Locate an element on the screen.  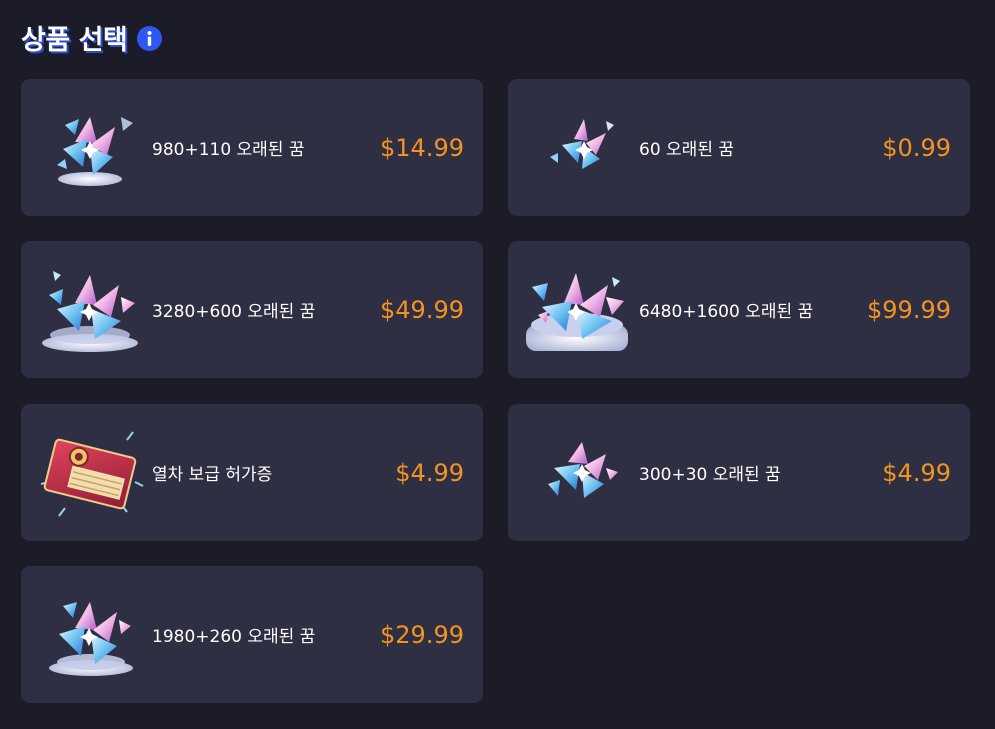
product-price: $29.99 is located at coordinates (422, 634).